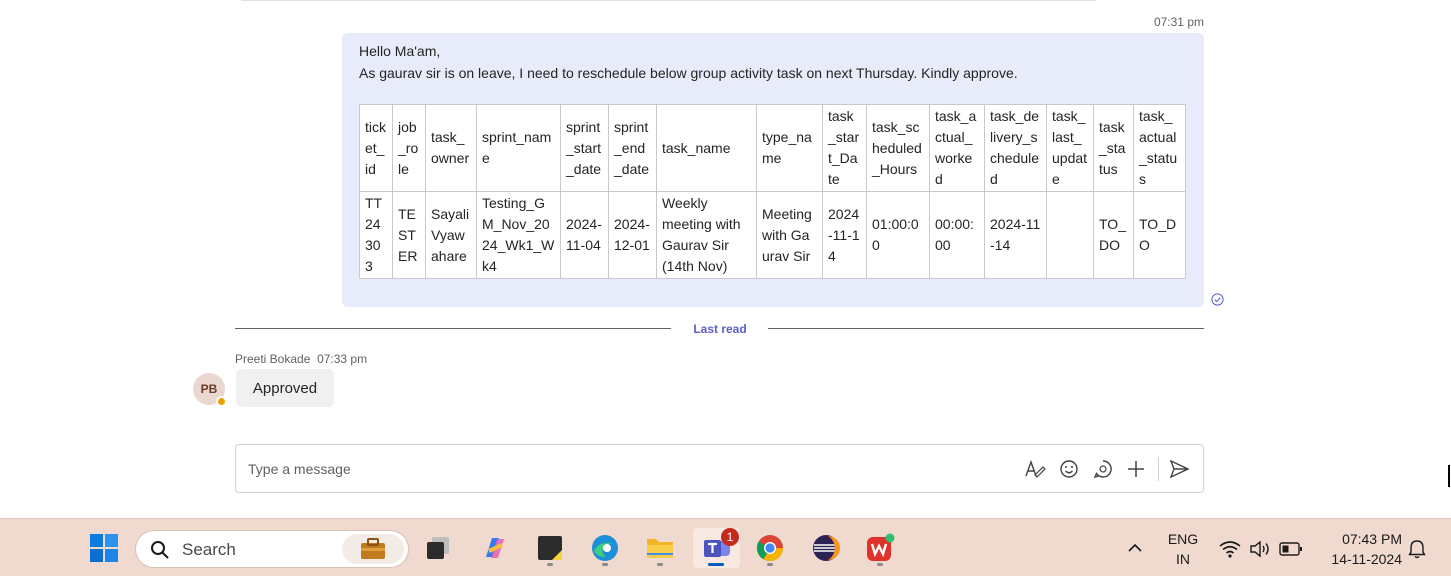 The image size is (1451, 576). I want to click on taskbar-copilot, so click(495, 548).